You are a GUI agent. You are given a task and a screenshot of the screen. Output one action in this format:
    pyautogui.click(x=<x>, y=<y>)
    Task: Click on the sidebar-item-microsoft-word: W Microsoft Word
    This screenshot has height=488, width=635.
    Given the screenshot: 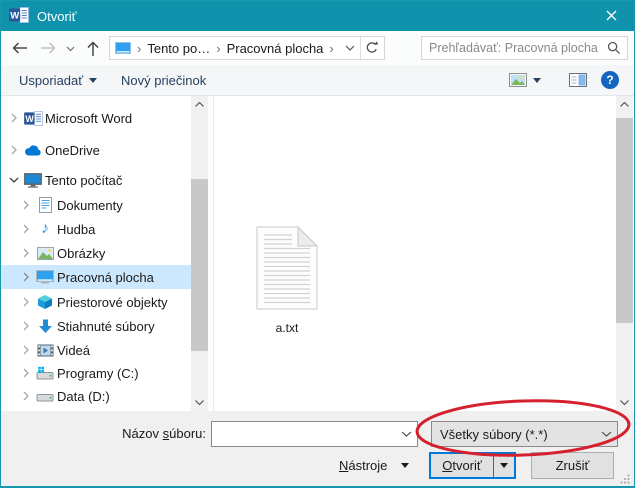 What is the action you would take?
    pyautogui.click(x=96, y=118)
    